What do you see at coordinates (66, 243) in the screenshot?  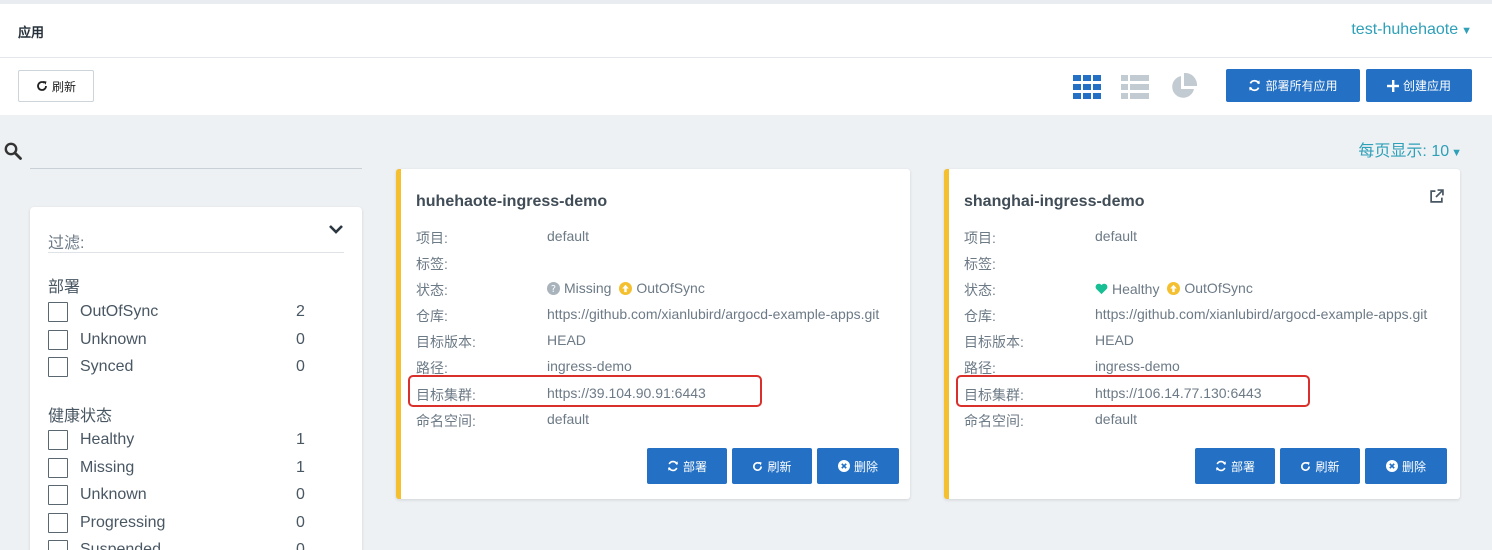 I see `filter-title: 过滤:` at bounding box center [66, 243].